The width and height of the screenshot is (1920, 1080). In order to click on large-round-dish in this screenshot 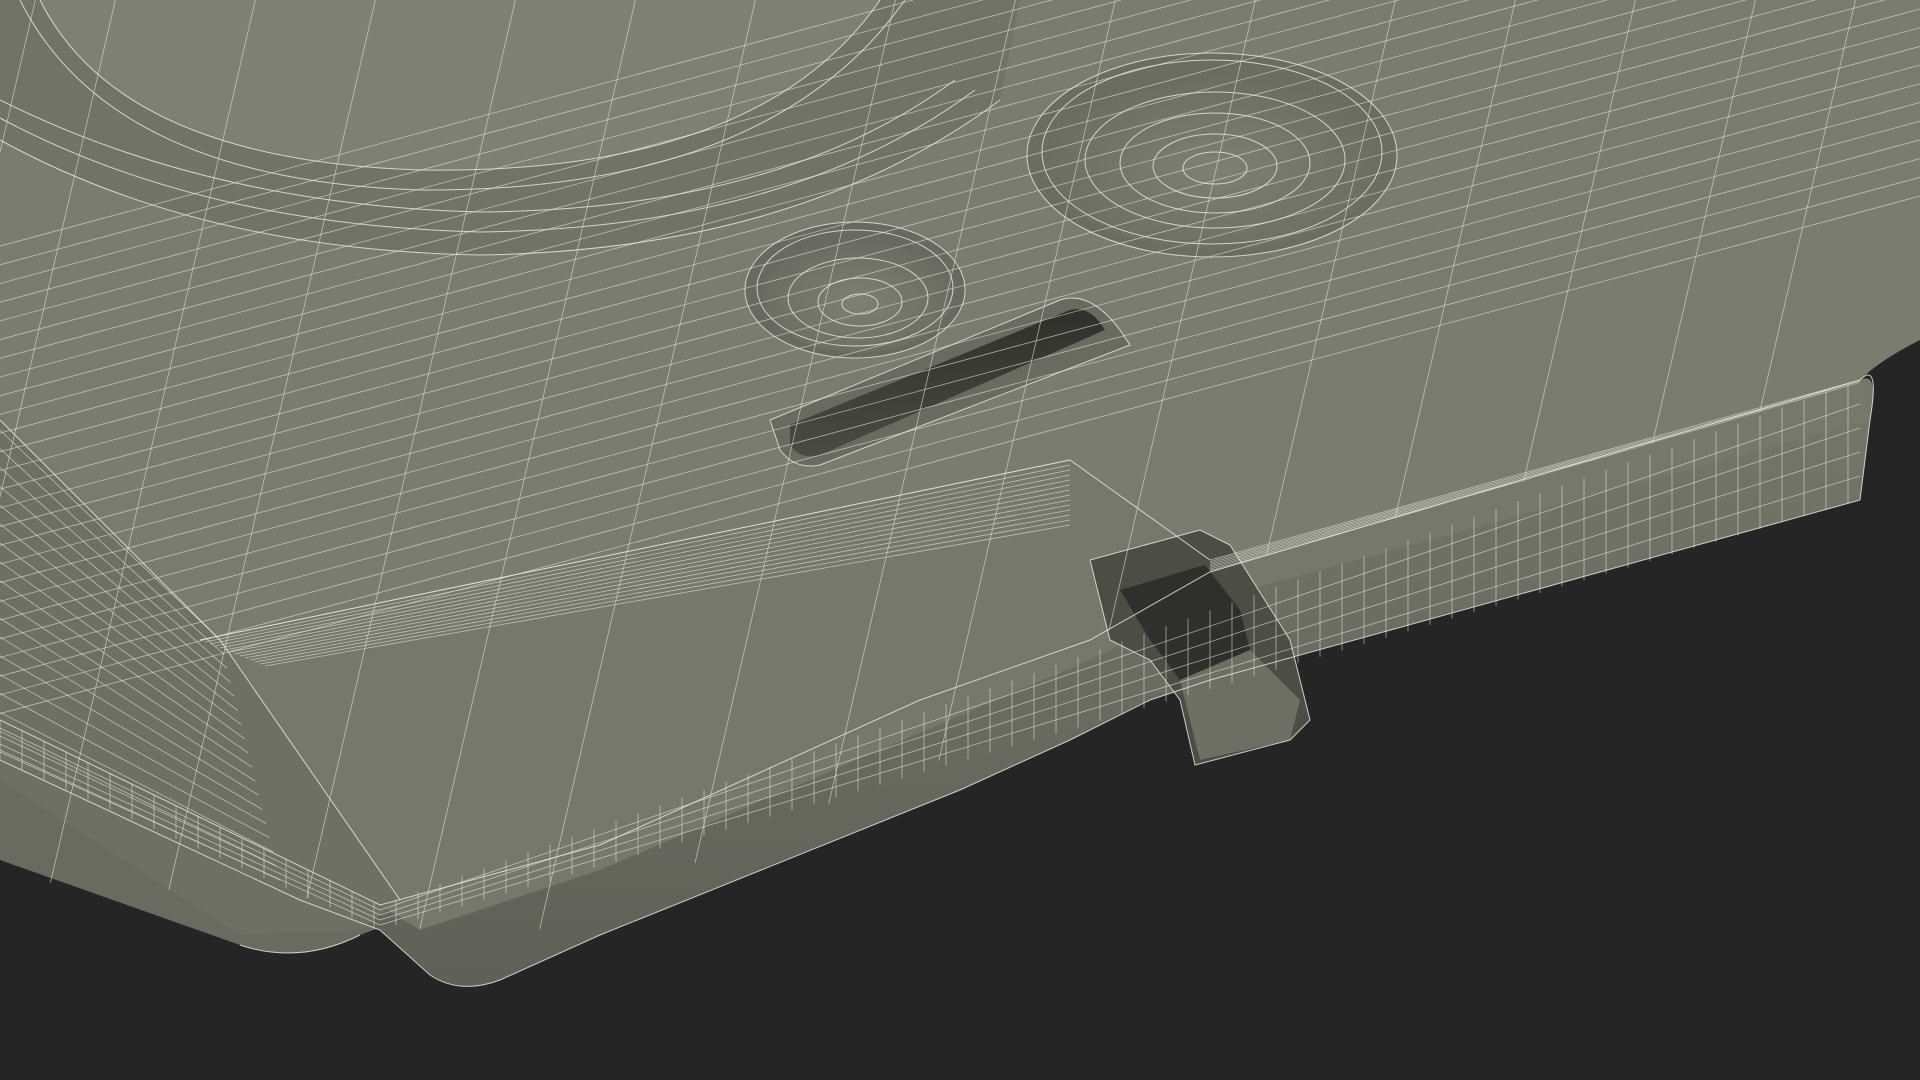, I will do `click(1212, 155)`.